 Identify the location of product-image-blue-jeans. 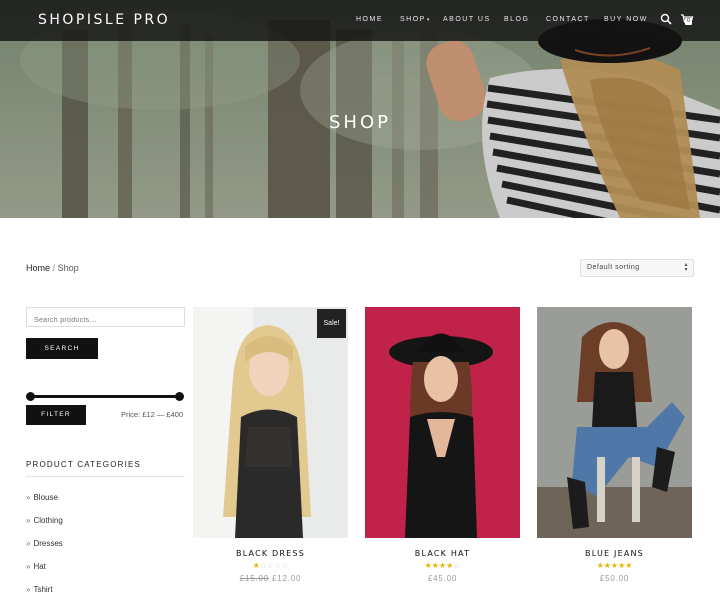
(614, 422).